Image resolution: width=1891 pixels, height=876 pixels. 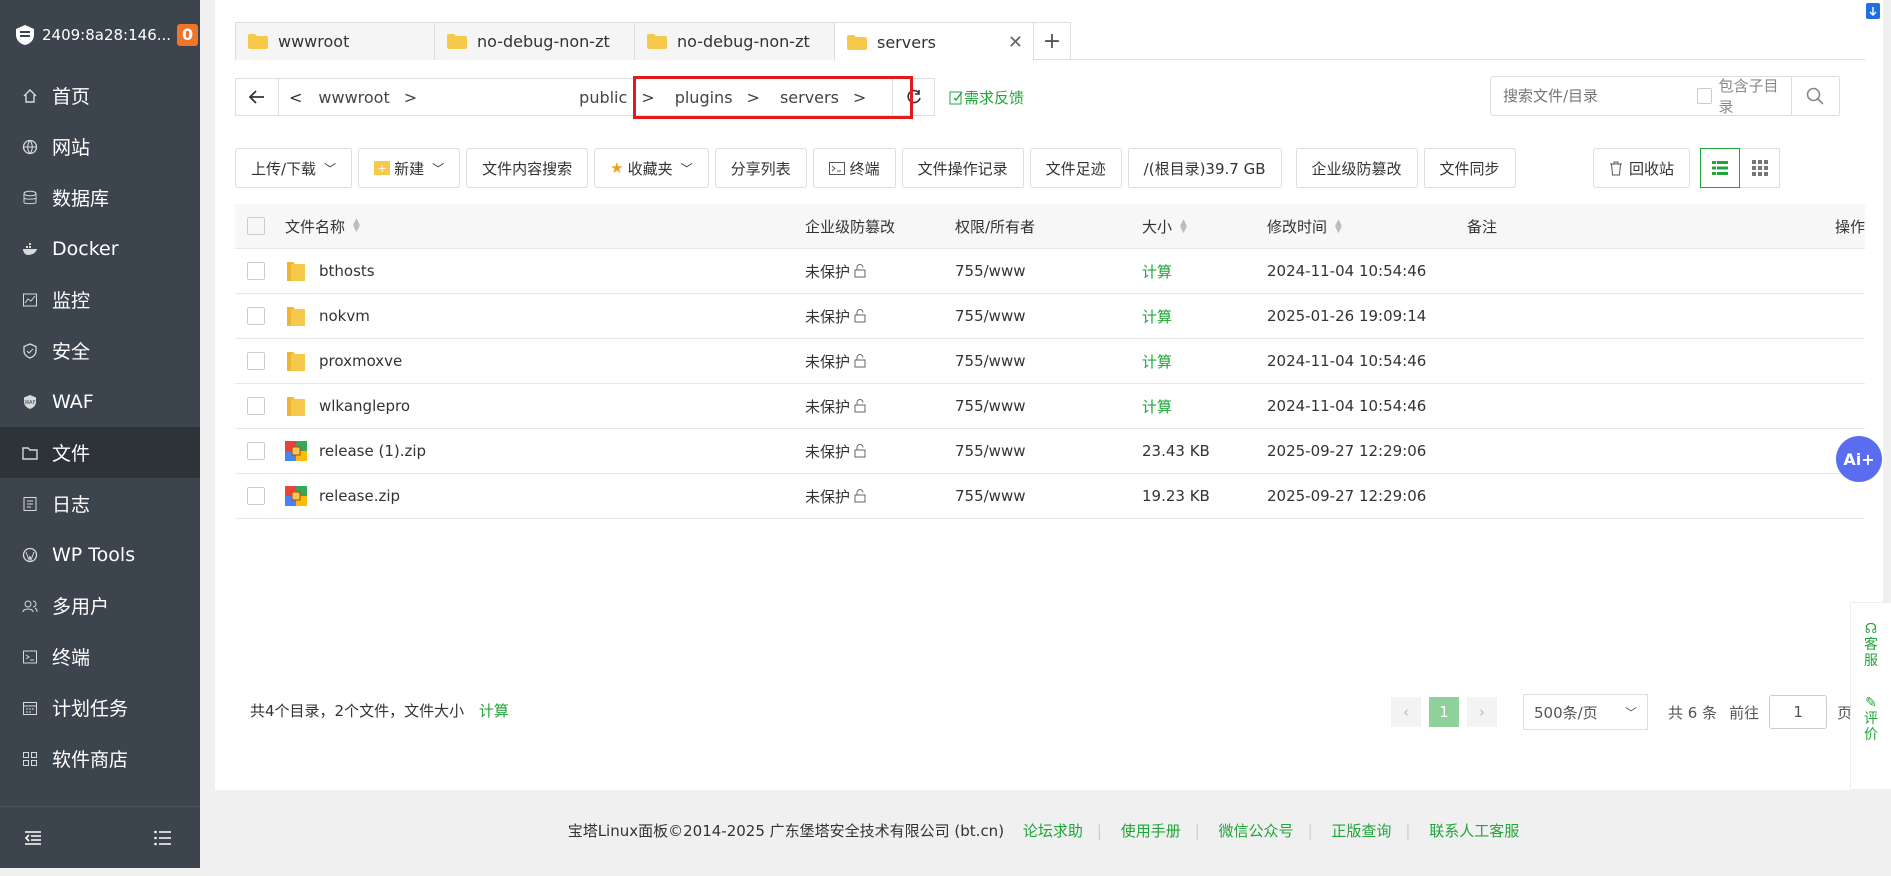 I want to click on sidebar-item-2: 数据库, so click(x=100, y=197).